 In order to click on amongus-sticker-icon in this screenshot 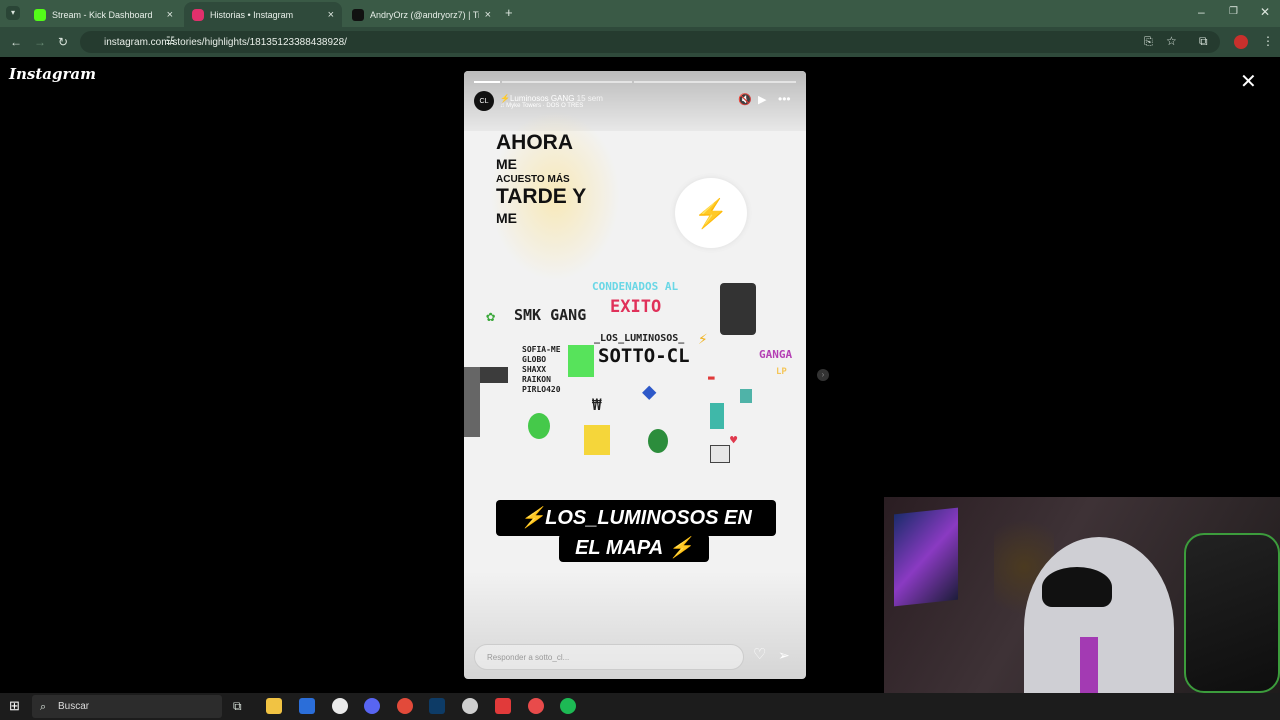, I will do `click(746, 396)`.